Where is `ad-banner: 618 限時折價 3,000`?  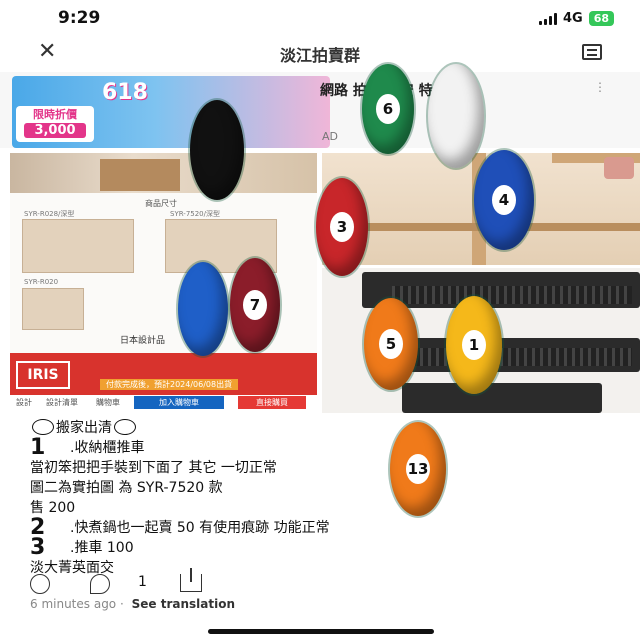
ad-banner: 618 限時折價 3,000 is located at coordinates (171, 112).